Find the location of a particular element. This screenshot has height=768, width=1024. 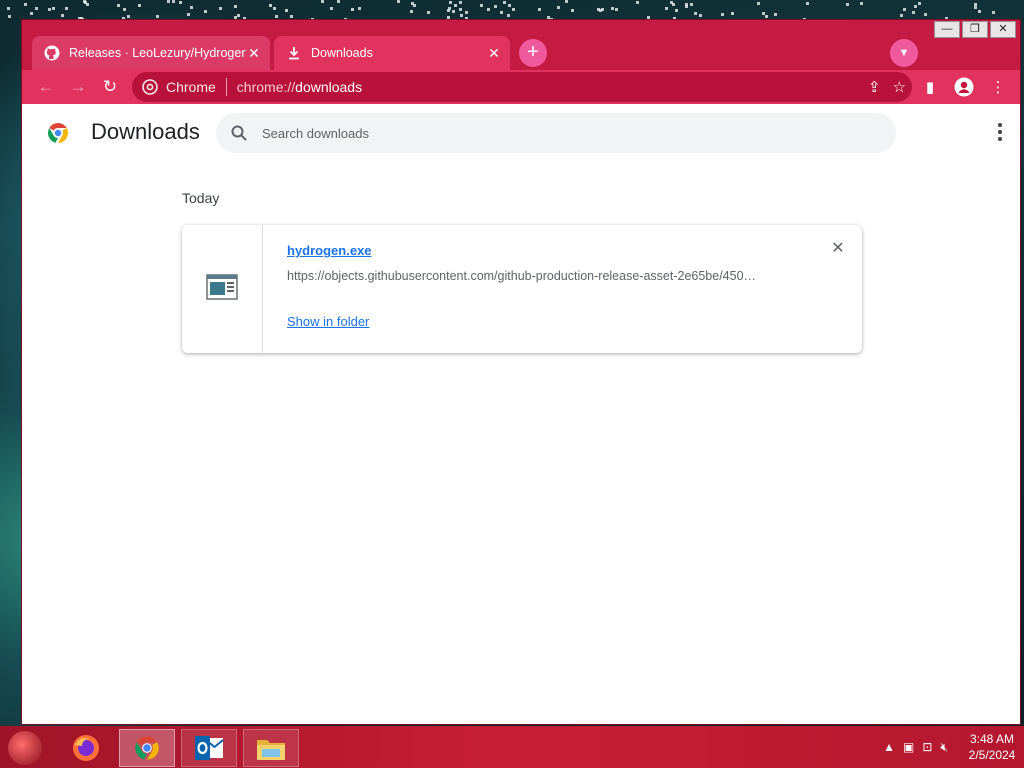

executable-file-icon is located at coordinates (222, 289).